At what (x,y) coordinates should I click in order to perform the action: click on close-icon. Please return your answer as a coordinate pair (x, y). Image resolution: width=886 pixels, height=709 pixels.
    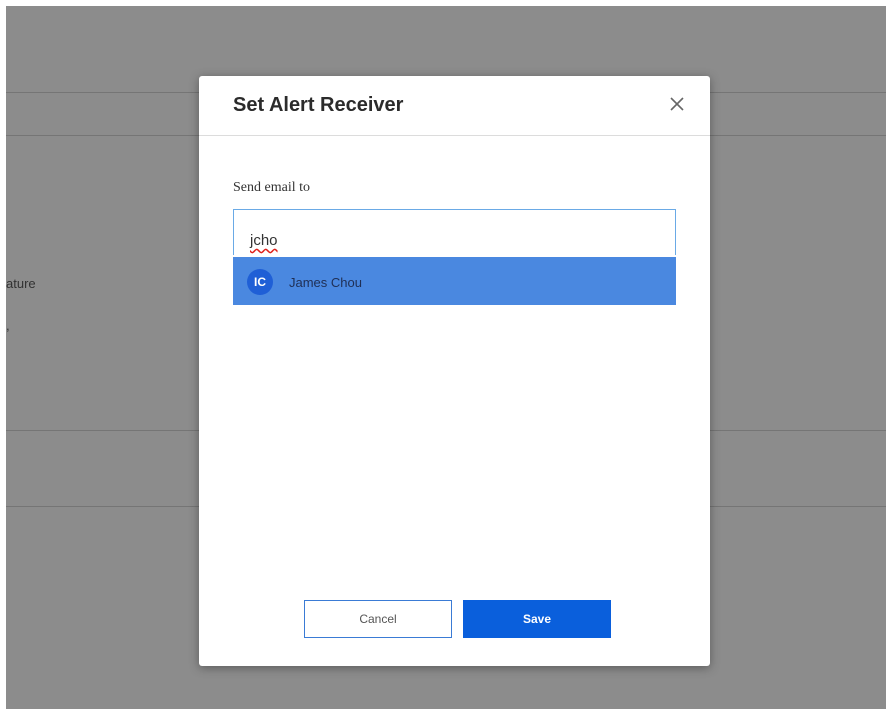
    Looking at the image, I should click on (677, 104).